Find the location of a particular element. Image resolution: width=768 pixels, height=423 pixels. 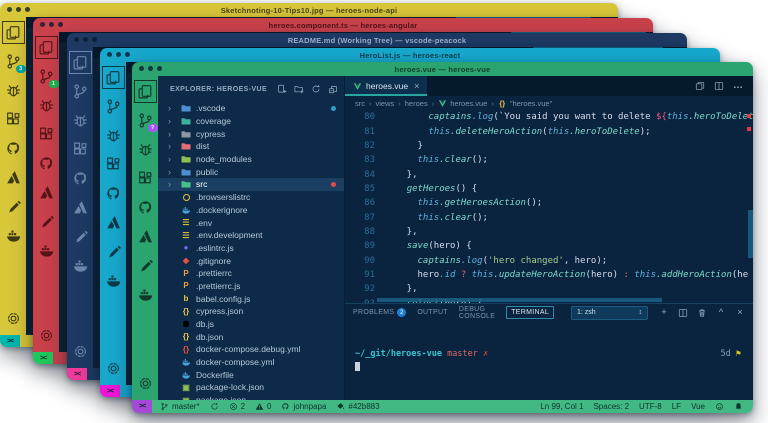

window-controls is located at coordinates (51, 24).